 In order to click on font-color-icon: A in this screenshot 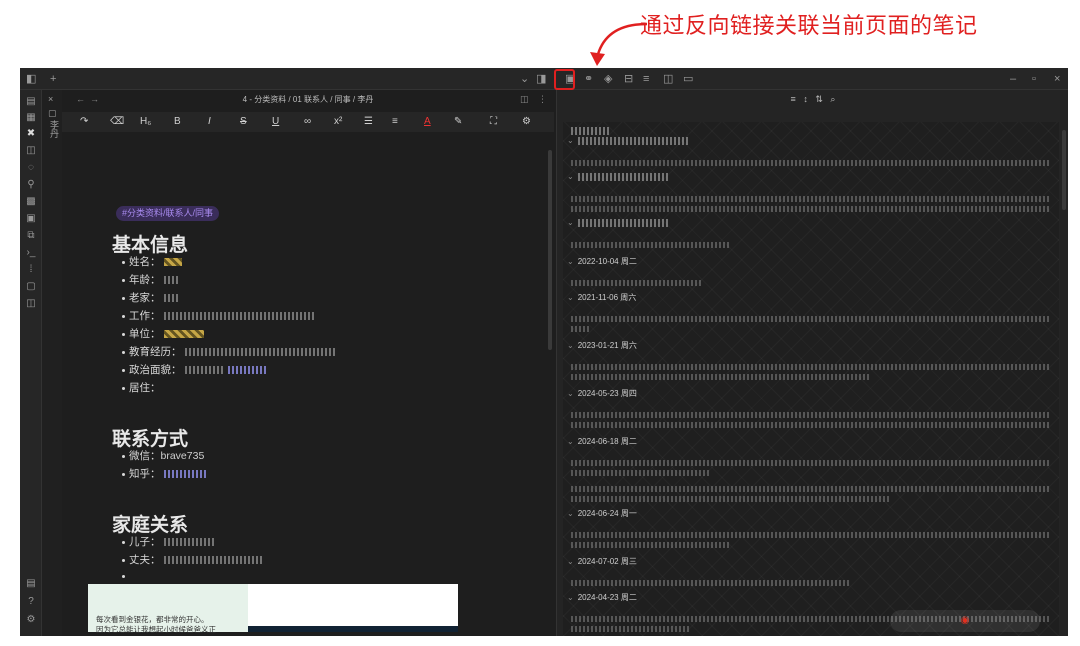, I will do `click(427, 122)`.